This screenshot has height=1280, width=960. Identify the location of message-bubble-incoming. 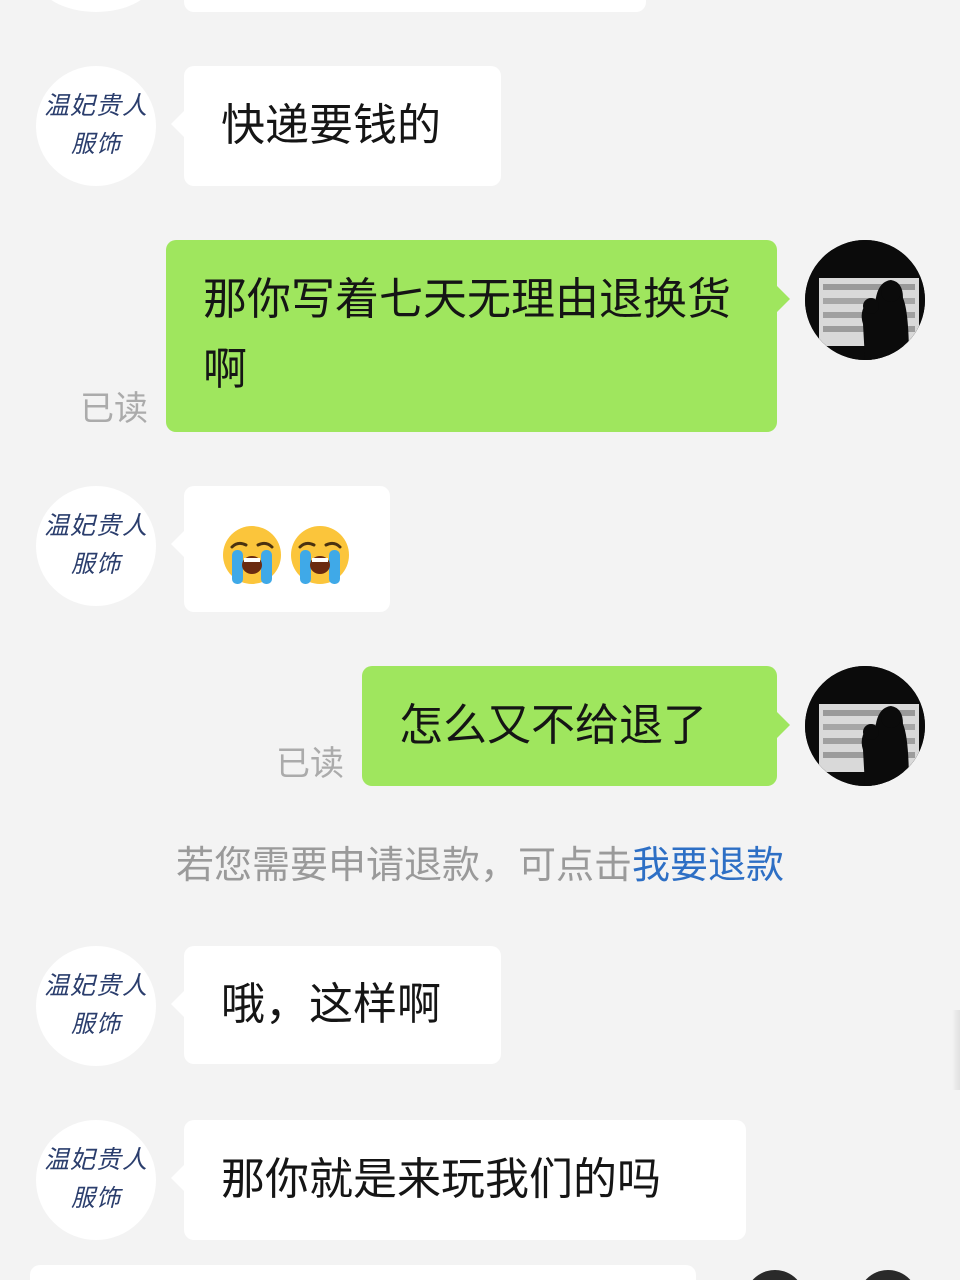
(280, 549).